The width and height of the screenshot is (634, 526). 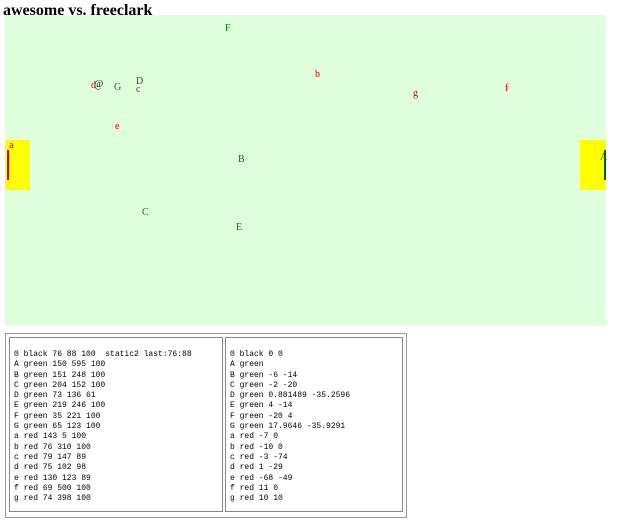 What do you see at coordinates (261, 406) in the screenshot?
I see `command-line: E green 4 -14` at bounding box center [261, 406].